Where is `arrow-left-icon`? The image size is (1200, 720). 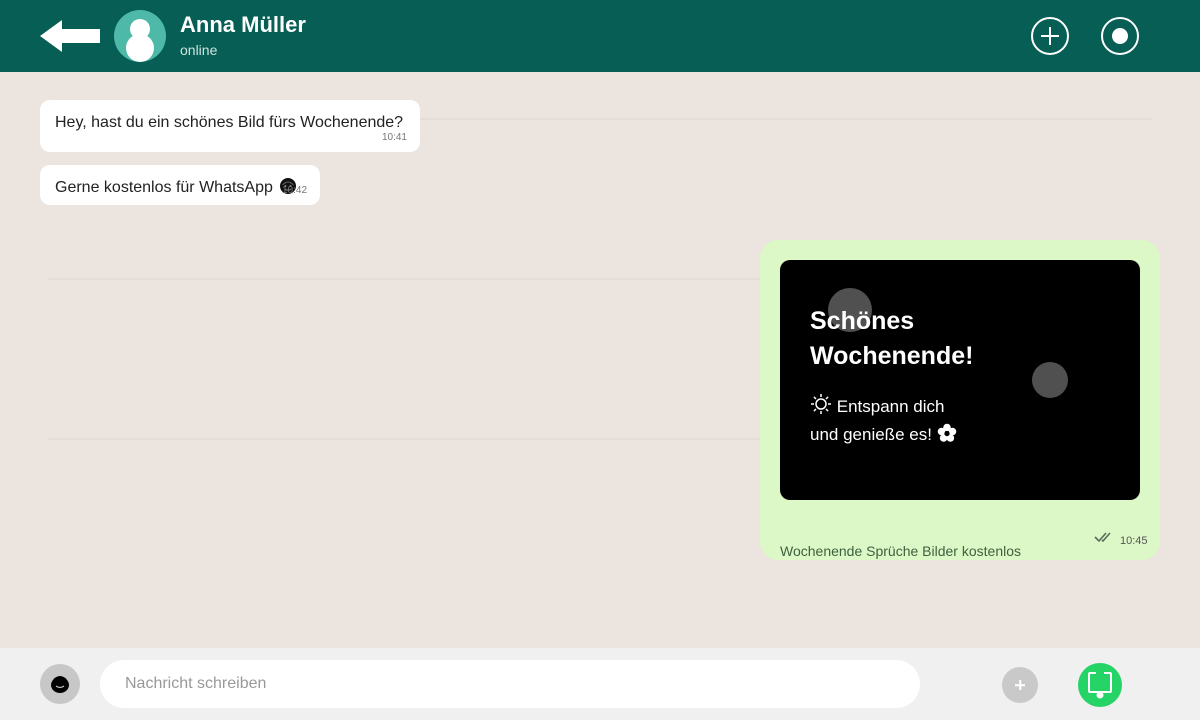 arrow-left-icon is located at coordinates (70, 36).